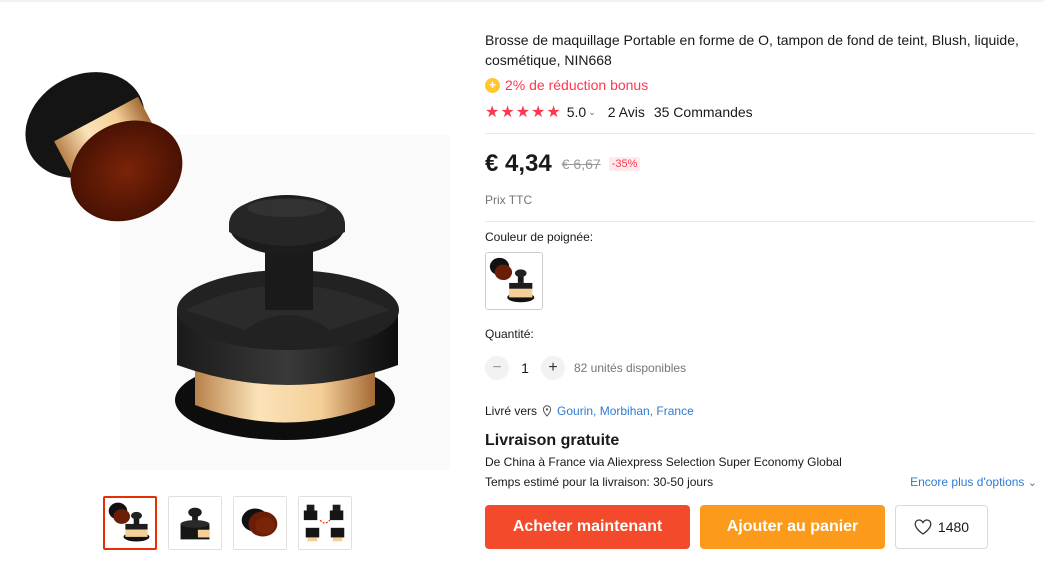 Image resolution: width=1044 pixels, height=578 pixels. What do you see at coordinates (514, 281) in the screenshot?
I see `color-option` at bounding box center [514, 281].